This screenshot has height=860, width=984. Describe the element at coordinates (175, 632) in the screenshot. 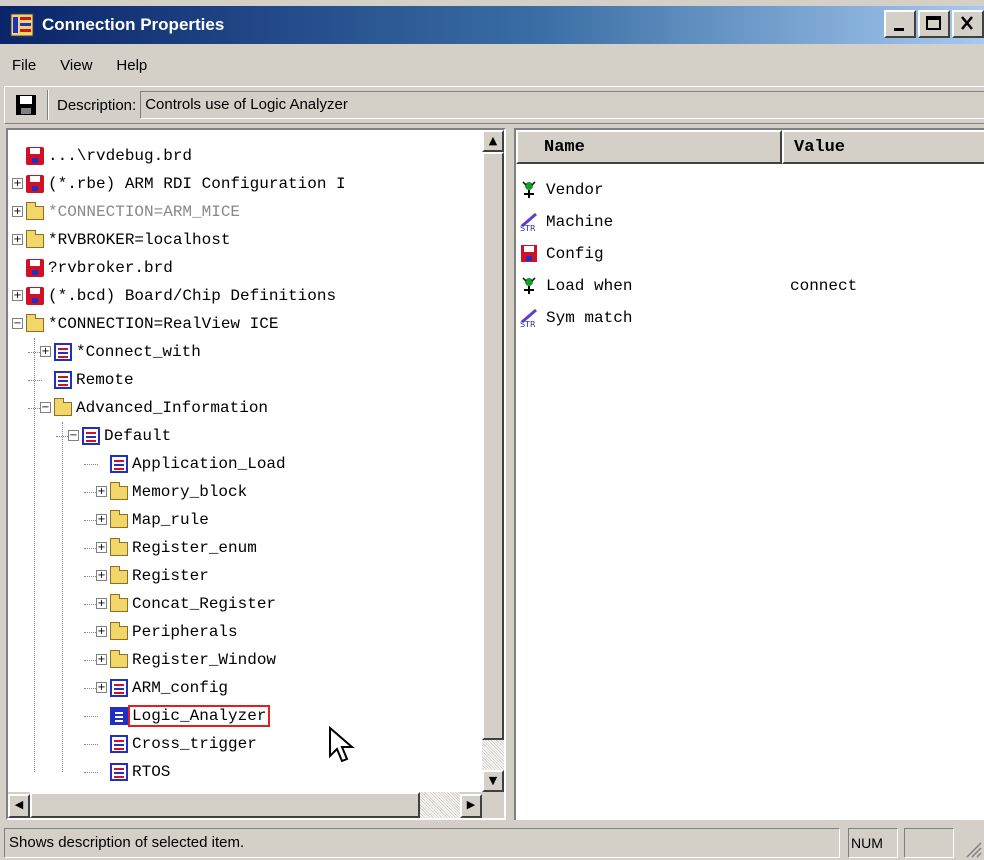

I see `tree-node: Peripherals` at that location.